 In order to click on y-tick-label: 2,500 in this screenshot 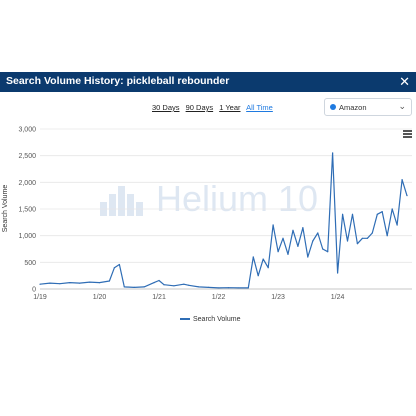, I will do `click(27, 156)`.